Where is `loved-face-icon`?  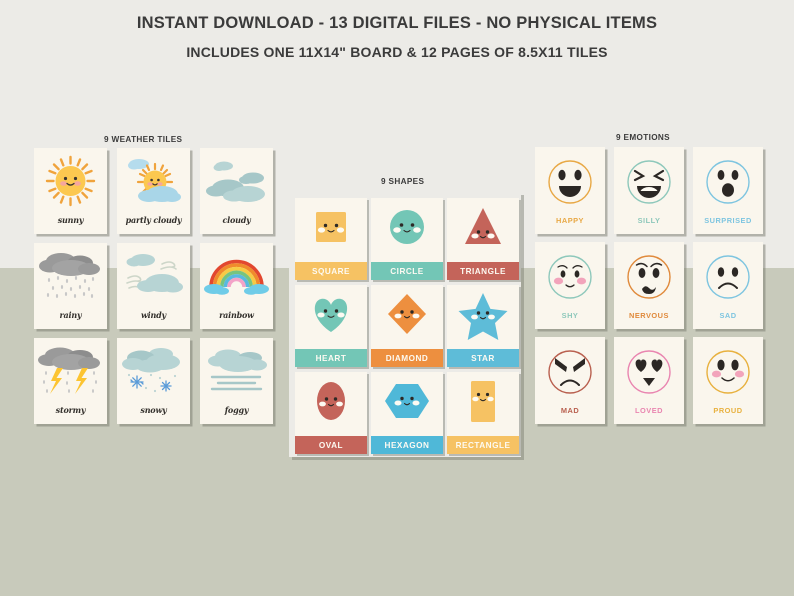 loved-face-icon is located at coordinates (649, 372).